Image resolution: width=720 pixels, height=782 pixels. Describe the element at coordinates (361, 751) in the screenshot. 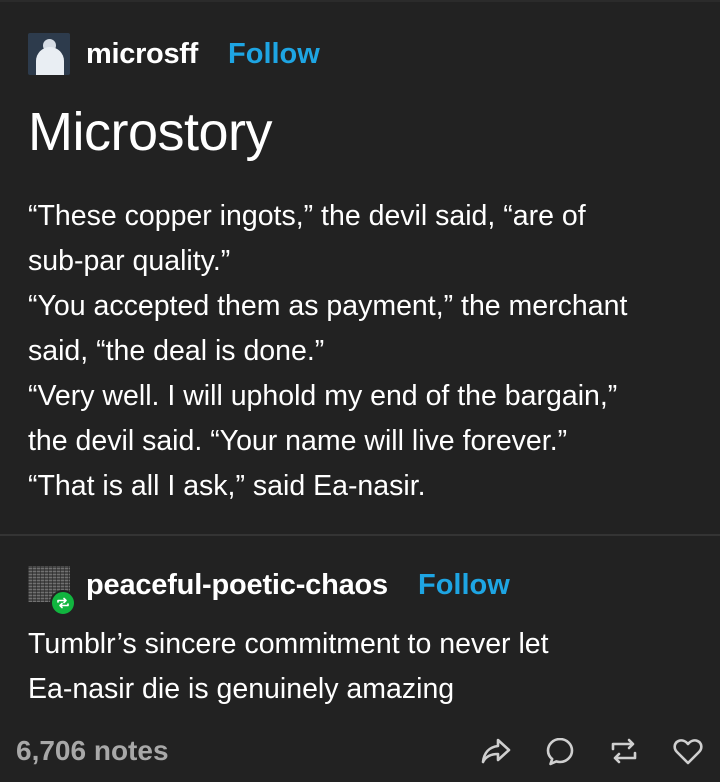

I see `post-footer: 6,706 notes` at that location.